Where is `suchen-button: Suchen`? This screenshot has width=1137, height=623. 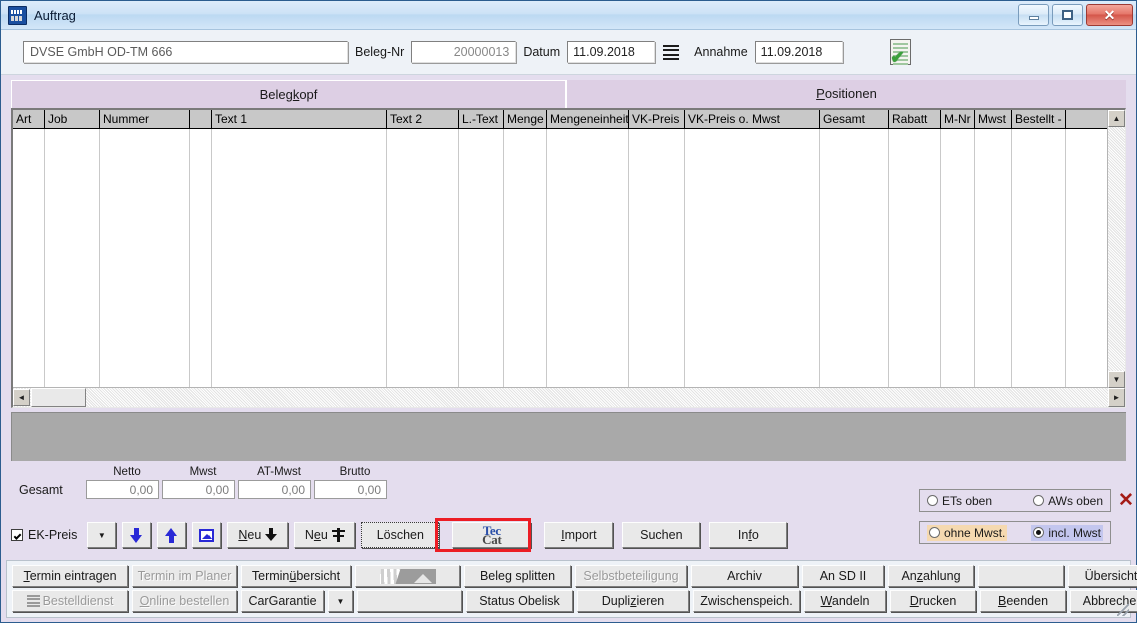
suchen-button: Suchen is located at coordinates (661, 535).